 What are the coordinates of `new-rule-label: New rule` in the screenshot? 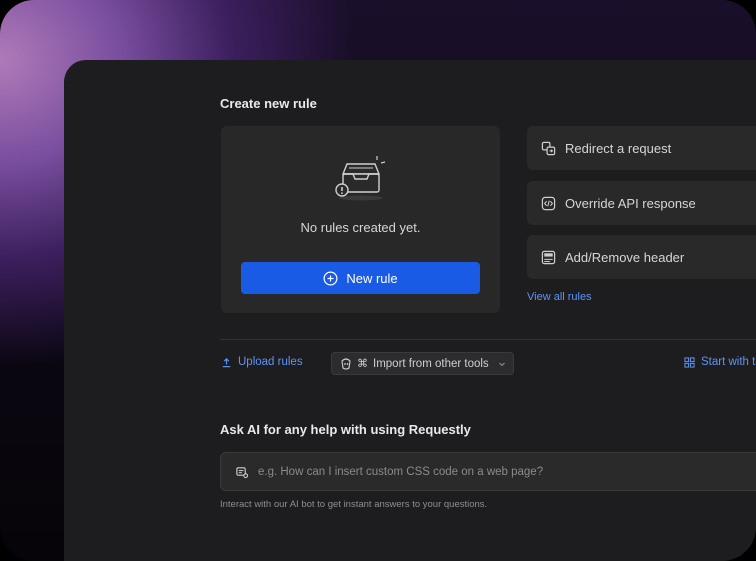 It's located at (372, 278).